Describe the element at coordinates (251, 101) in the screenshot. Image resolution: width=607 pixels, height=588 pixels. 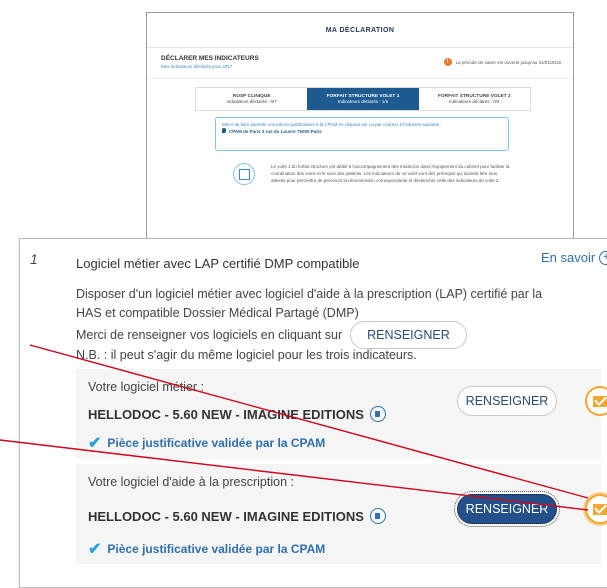
I see `tab-sublabel: Indicateurs déclarés : 0/7` at that location.